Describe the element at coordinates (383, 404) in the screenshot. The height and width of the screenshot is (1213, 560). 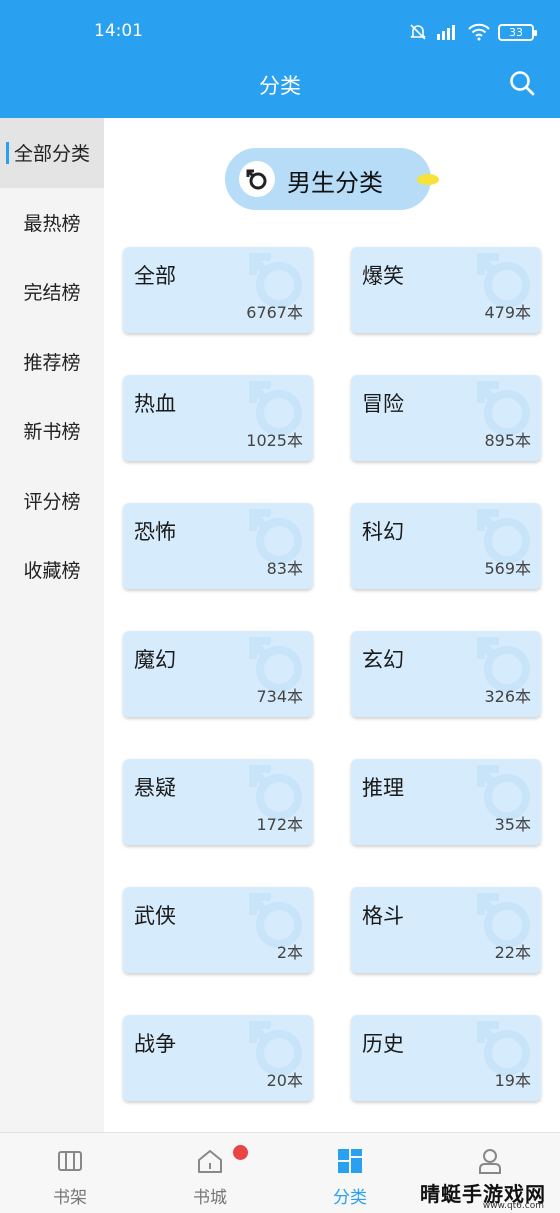
I see `category-name: 冒险` at that location.